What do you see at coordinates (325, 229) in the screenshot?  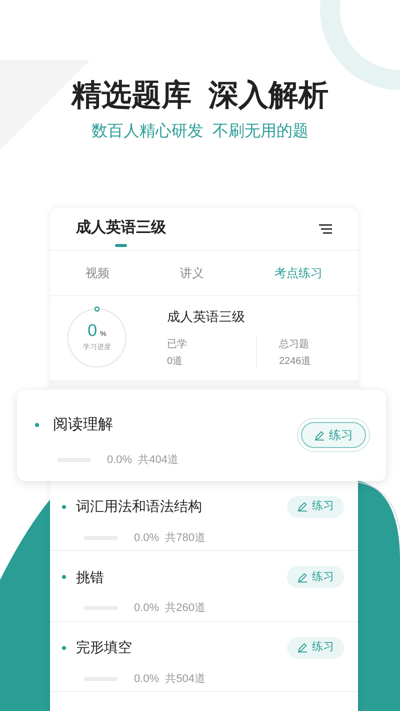 I see `menu-icon` at bounding box center [325, 229].